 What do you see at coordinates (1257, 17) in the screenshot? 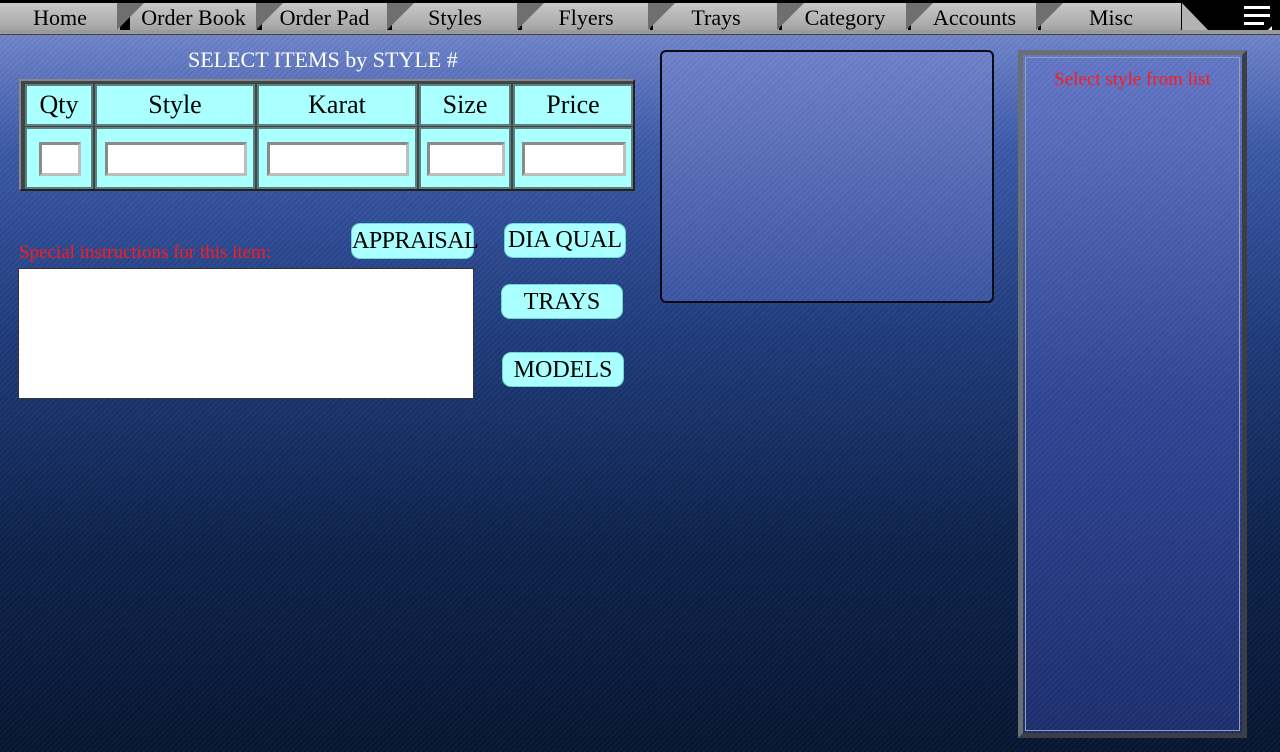
I see `hamburger-menu-icon` at bounding box center [1257, 17].